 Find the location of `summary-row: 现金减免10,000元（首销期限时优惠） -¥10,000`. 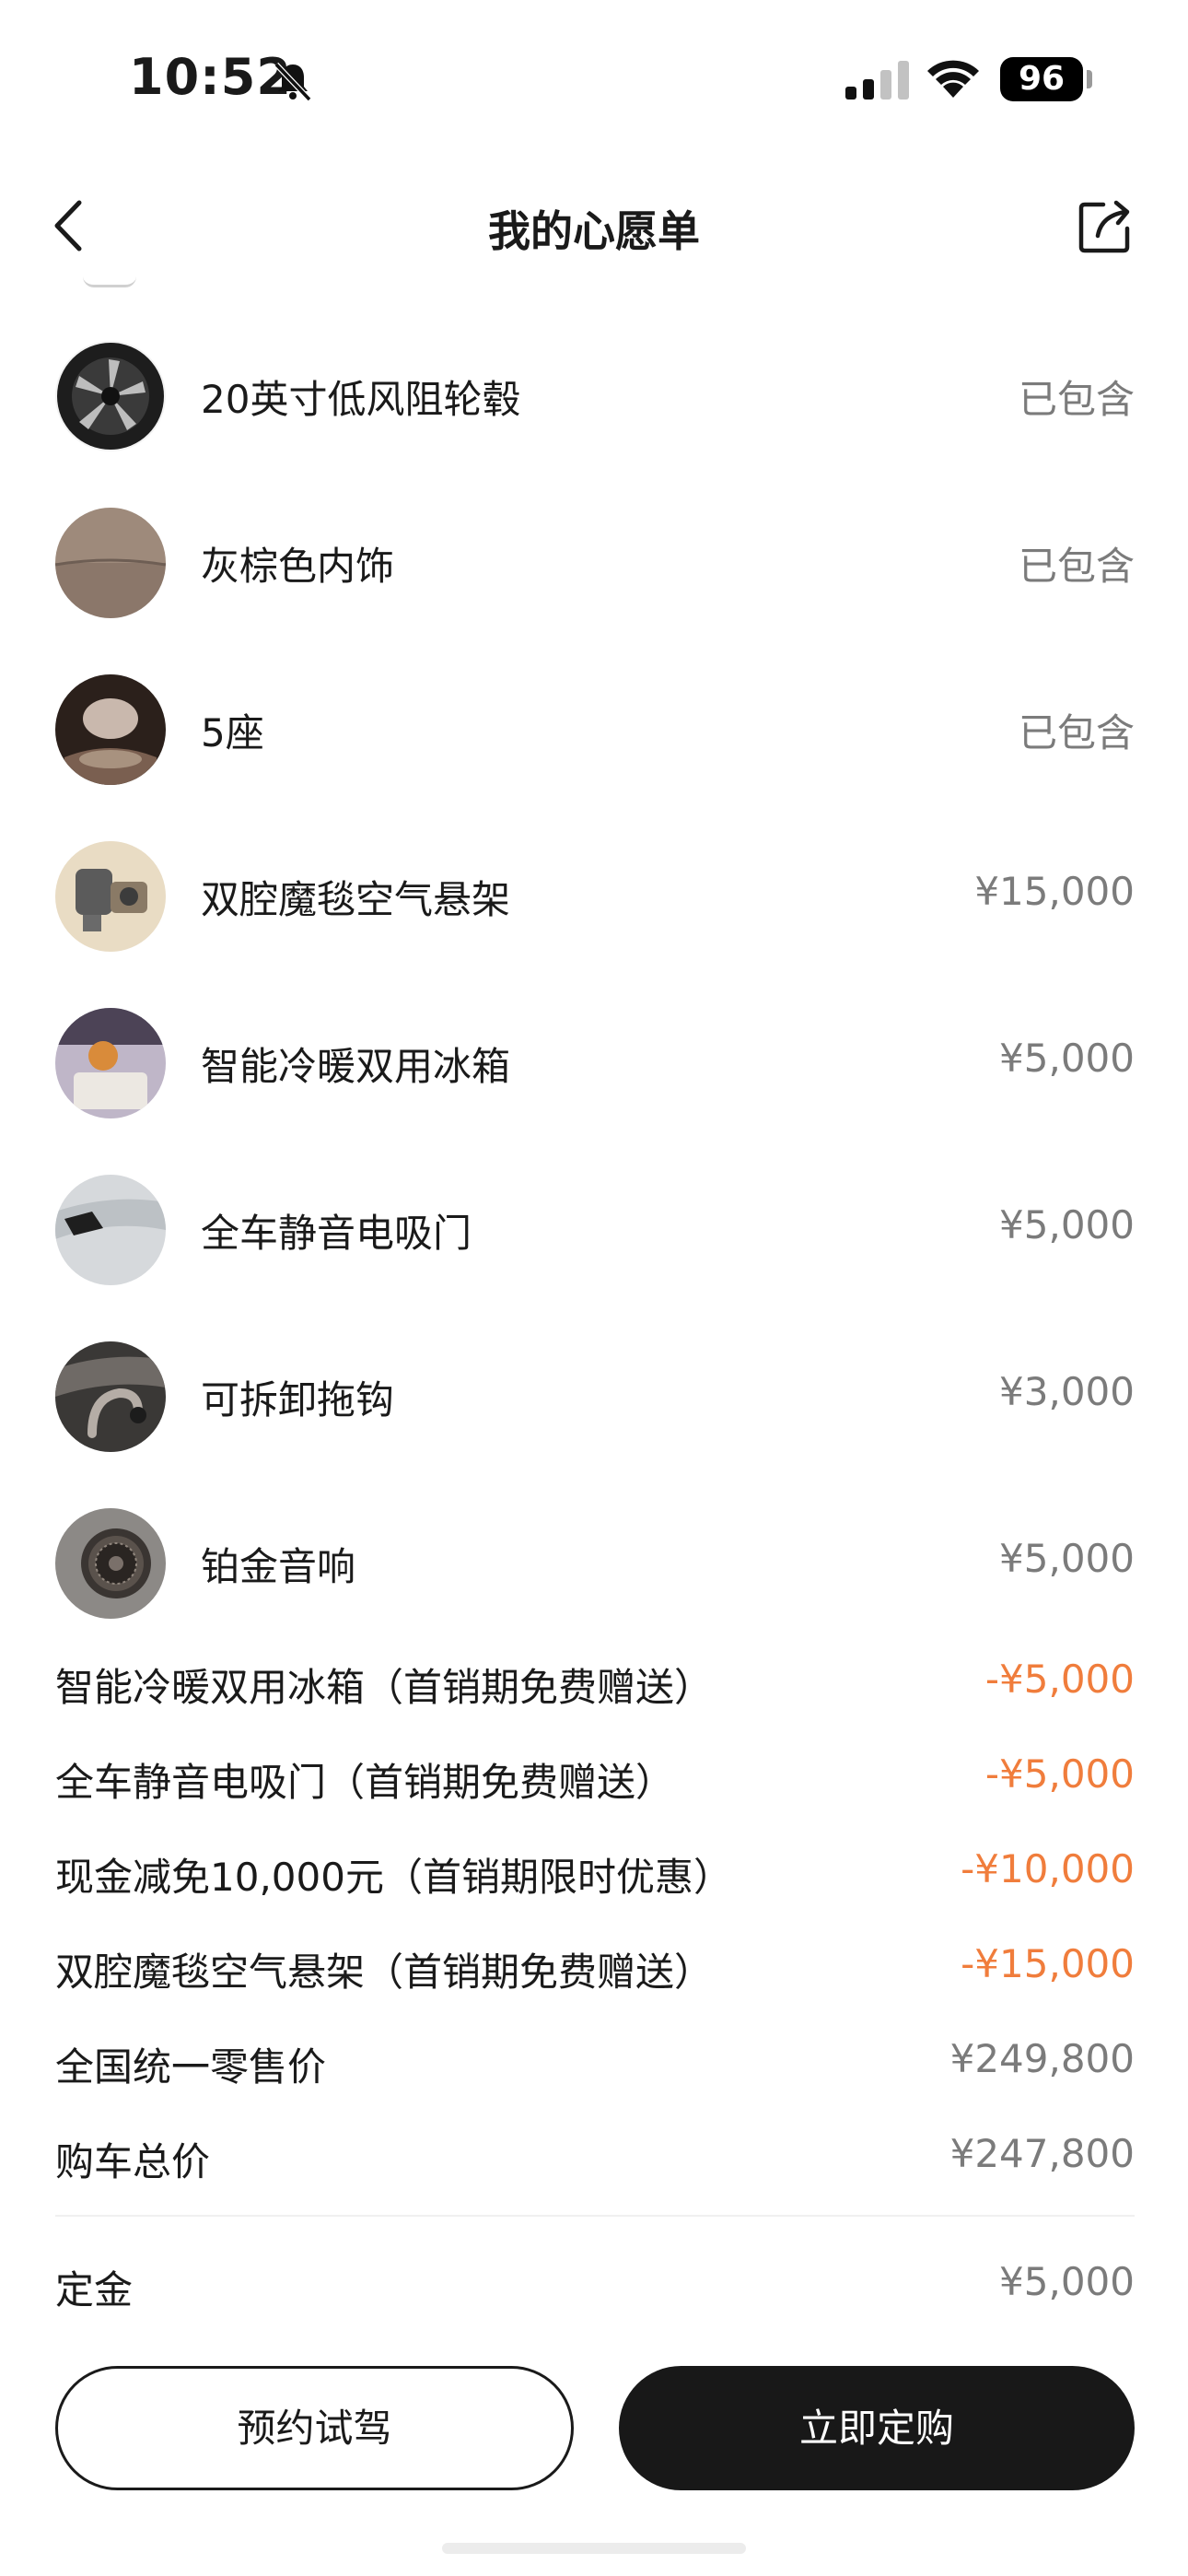

summary-row: 现金减免10,000元（首销期限时优惠） -¥10,000 is located at coordinates (594, 1884).